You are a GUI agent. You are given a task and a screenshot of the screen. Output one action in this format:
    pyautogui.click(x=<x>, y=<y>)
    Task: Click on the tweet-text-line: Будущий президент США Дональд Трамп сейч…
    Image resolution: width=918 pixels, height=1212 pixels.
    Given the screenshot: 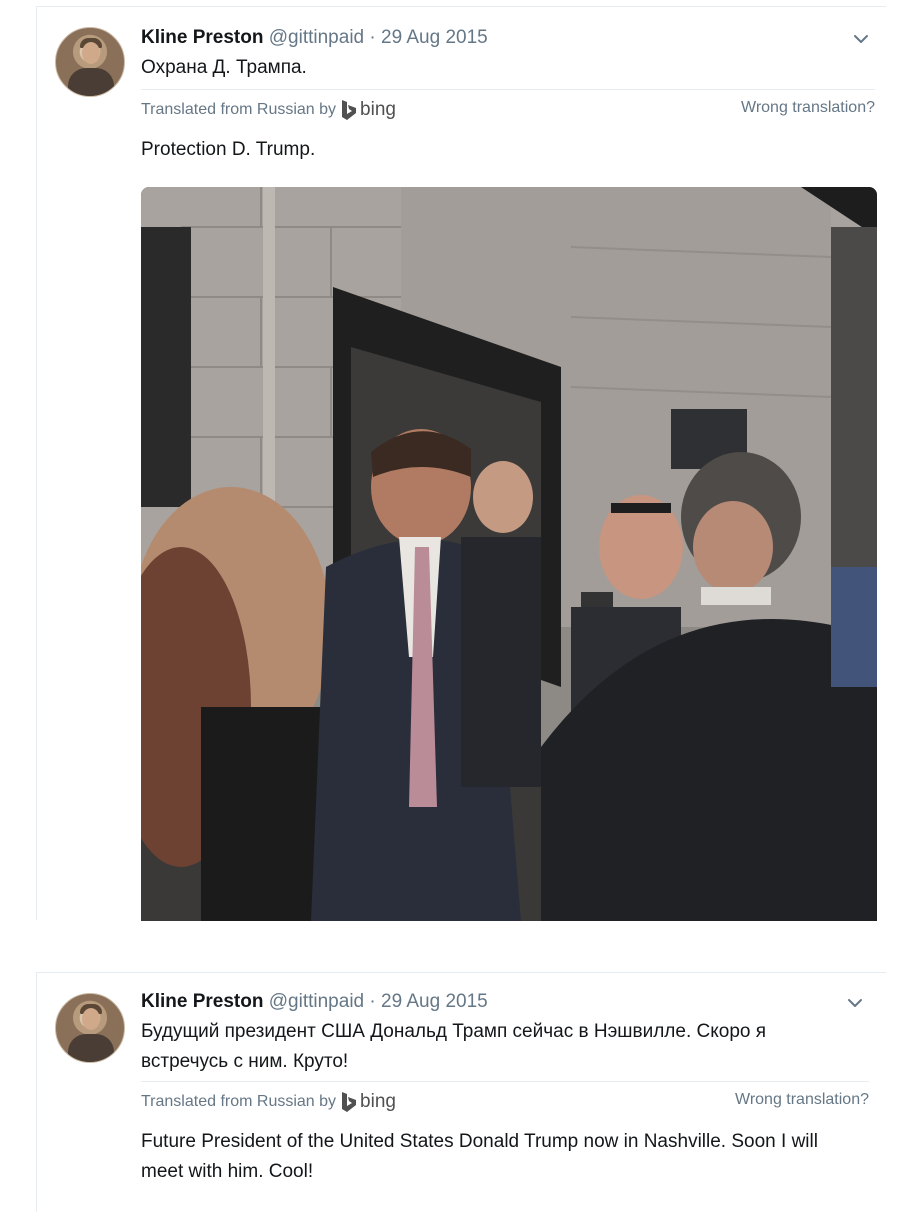 What is the action you would take?
    pyautogui.click(x=454, y=1031)
    